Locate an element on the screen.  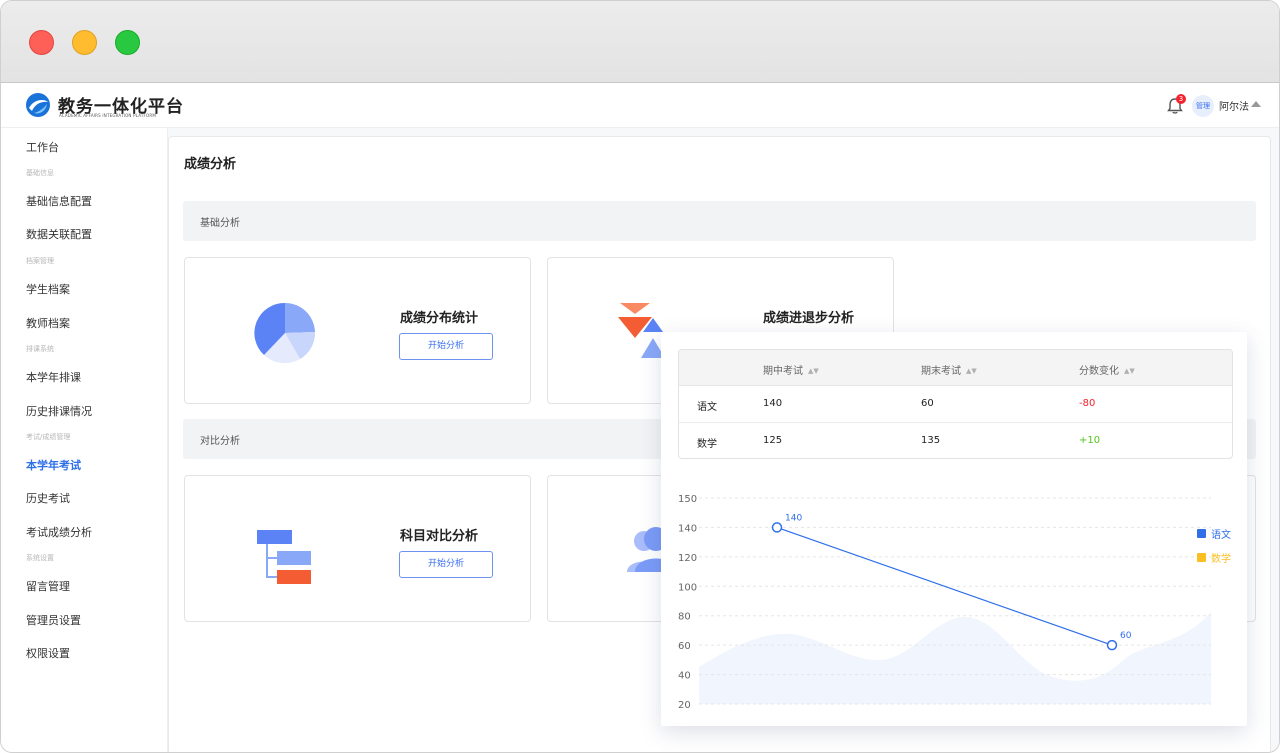
section-title-basic: 基础分析 is located at coordinates (220, 223).